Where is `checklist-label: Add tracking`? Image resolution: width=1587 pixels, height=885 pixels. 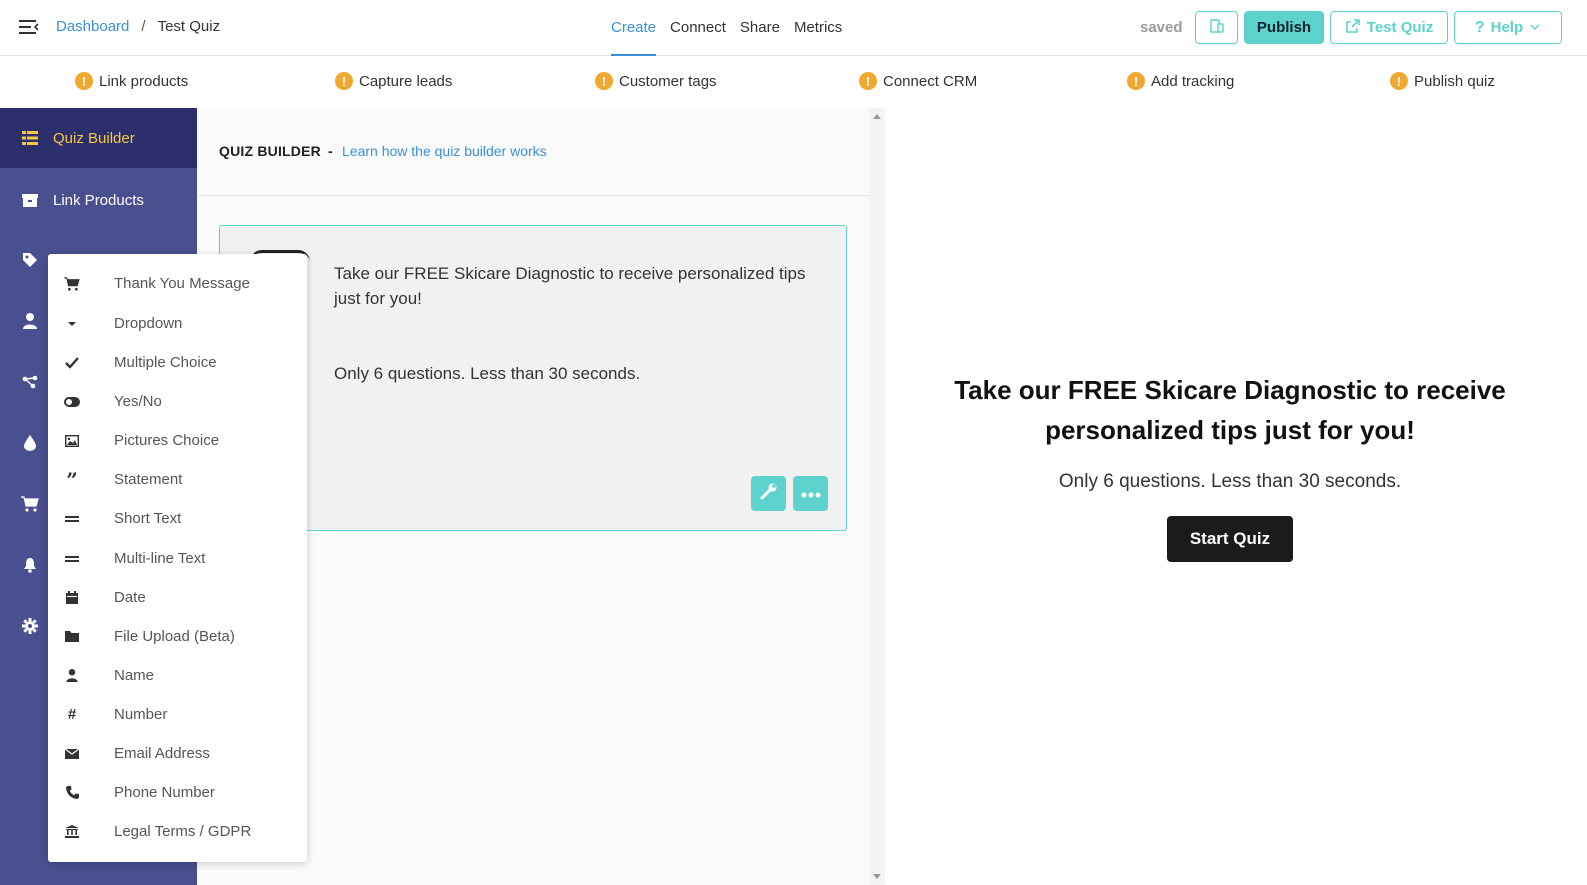
checklist-label: Add tracking is located at coordinates (1193, 81).